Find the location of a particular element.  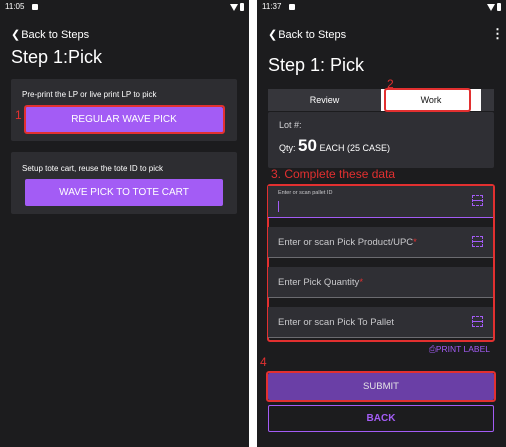

pick-product-placeholder: Enter or scan Pick Product/UPC is located at coordinates (346, 242).